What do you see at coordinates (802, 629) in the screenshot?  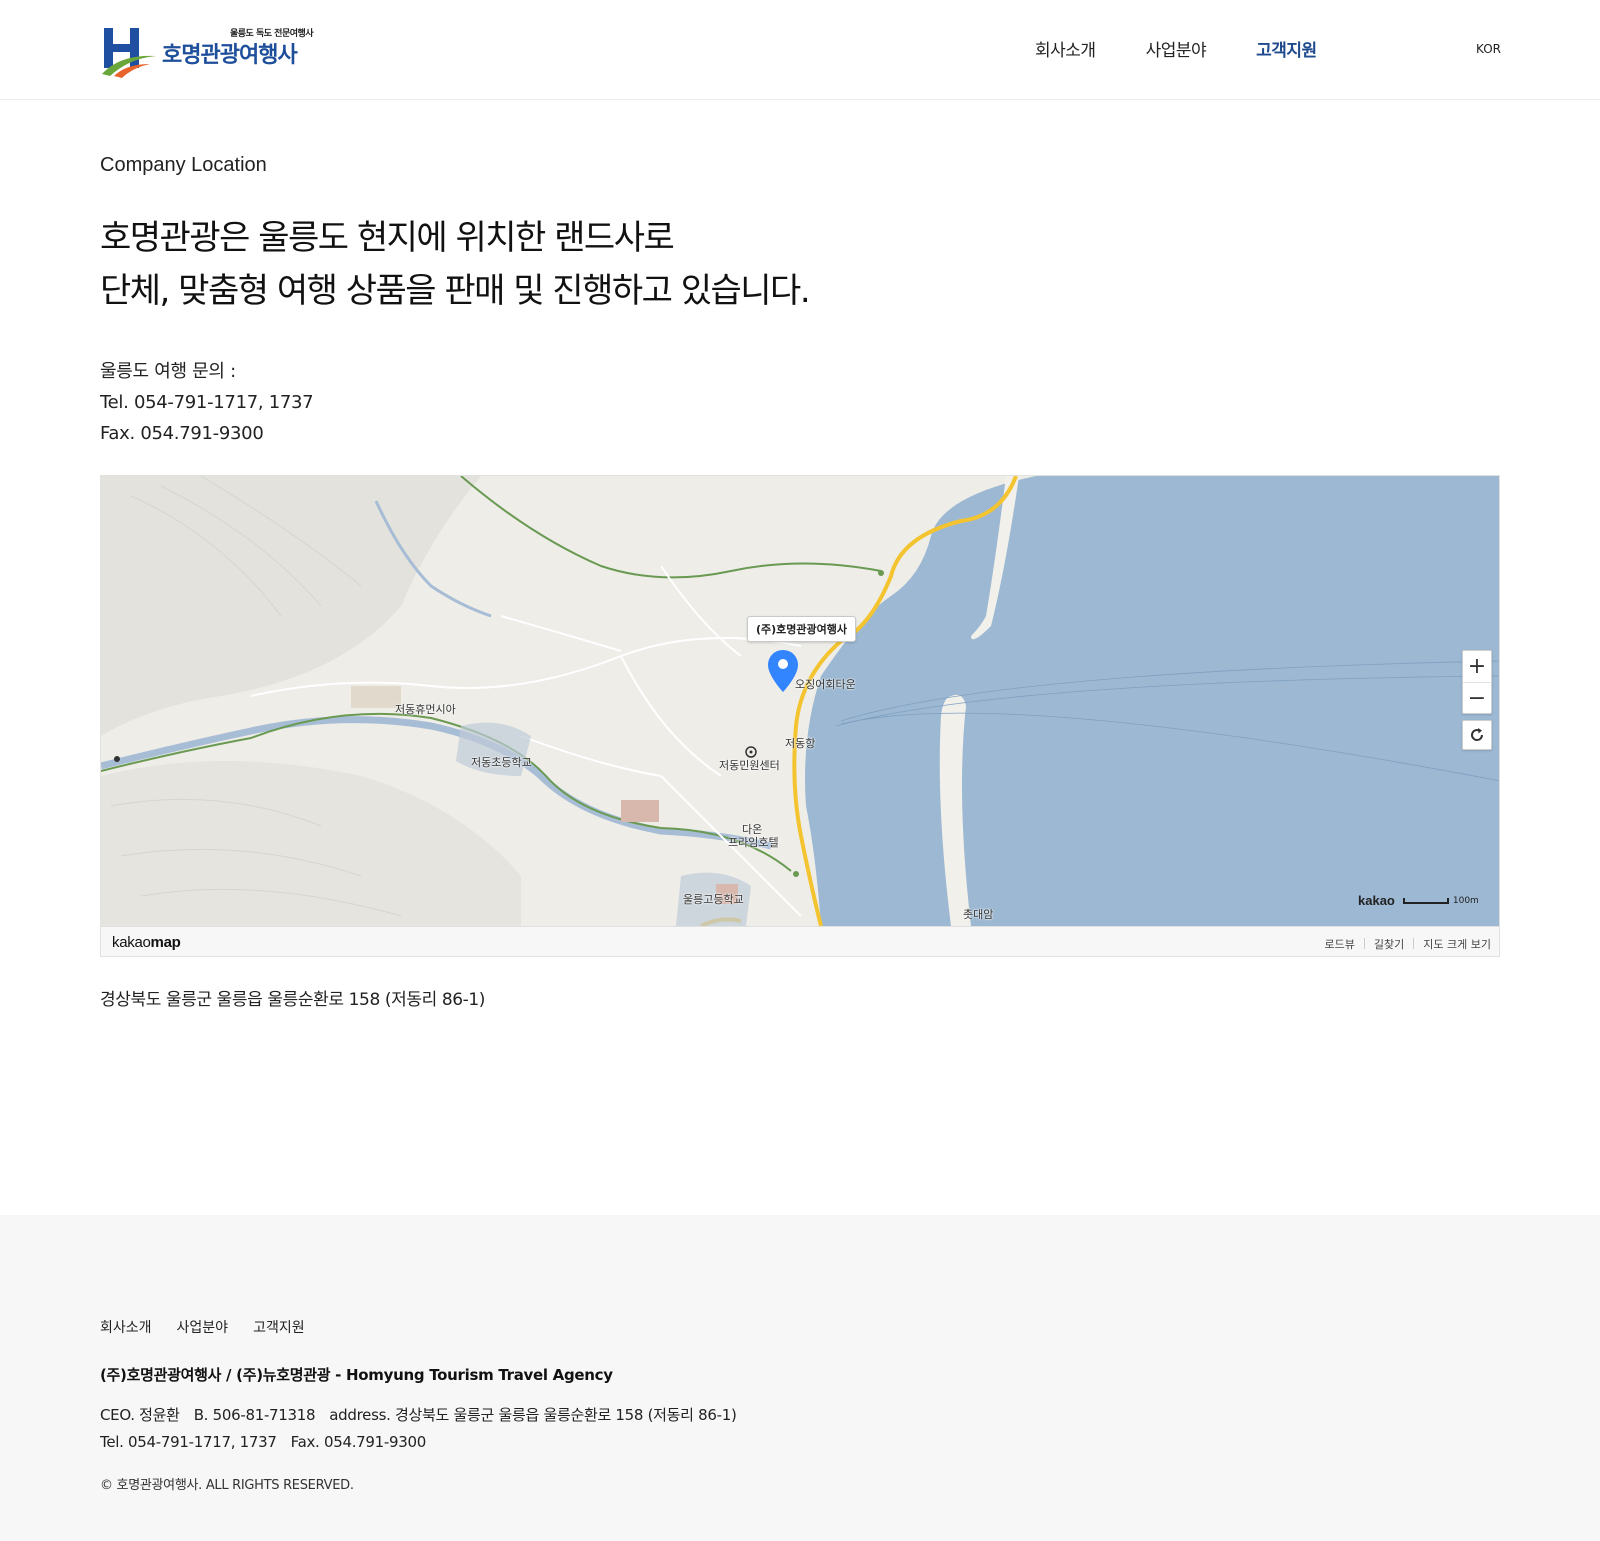 I see `company-marker-label: (주)호명관광여행사` at bounding box center [802, 629].